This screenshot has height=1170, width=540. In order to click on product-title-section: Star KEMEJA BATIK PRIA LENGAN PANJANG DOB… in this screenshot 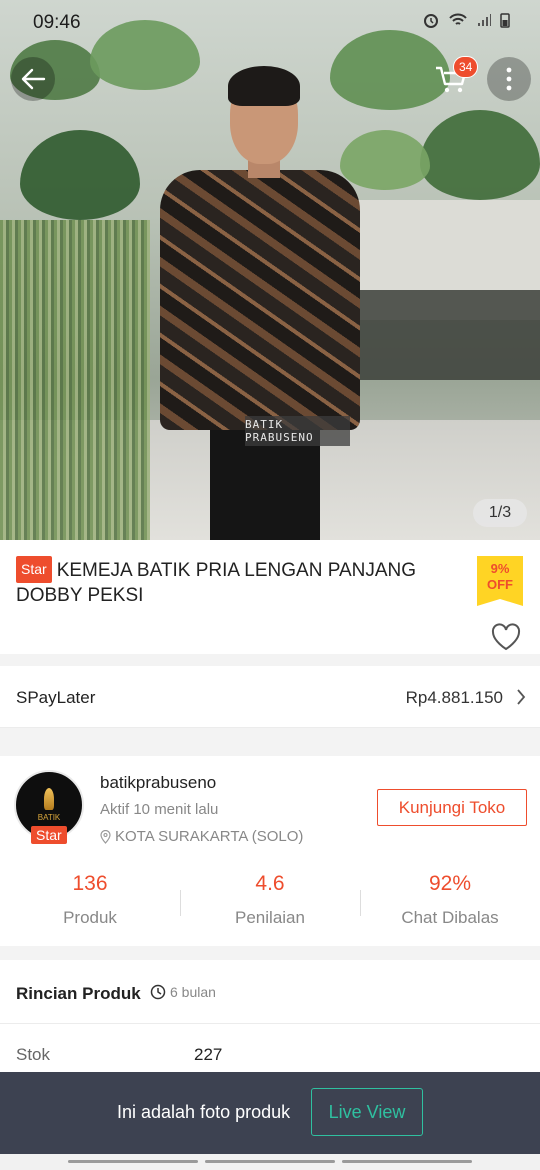, I will do `click(270, 597)`.